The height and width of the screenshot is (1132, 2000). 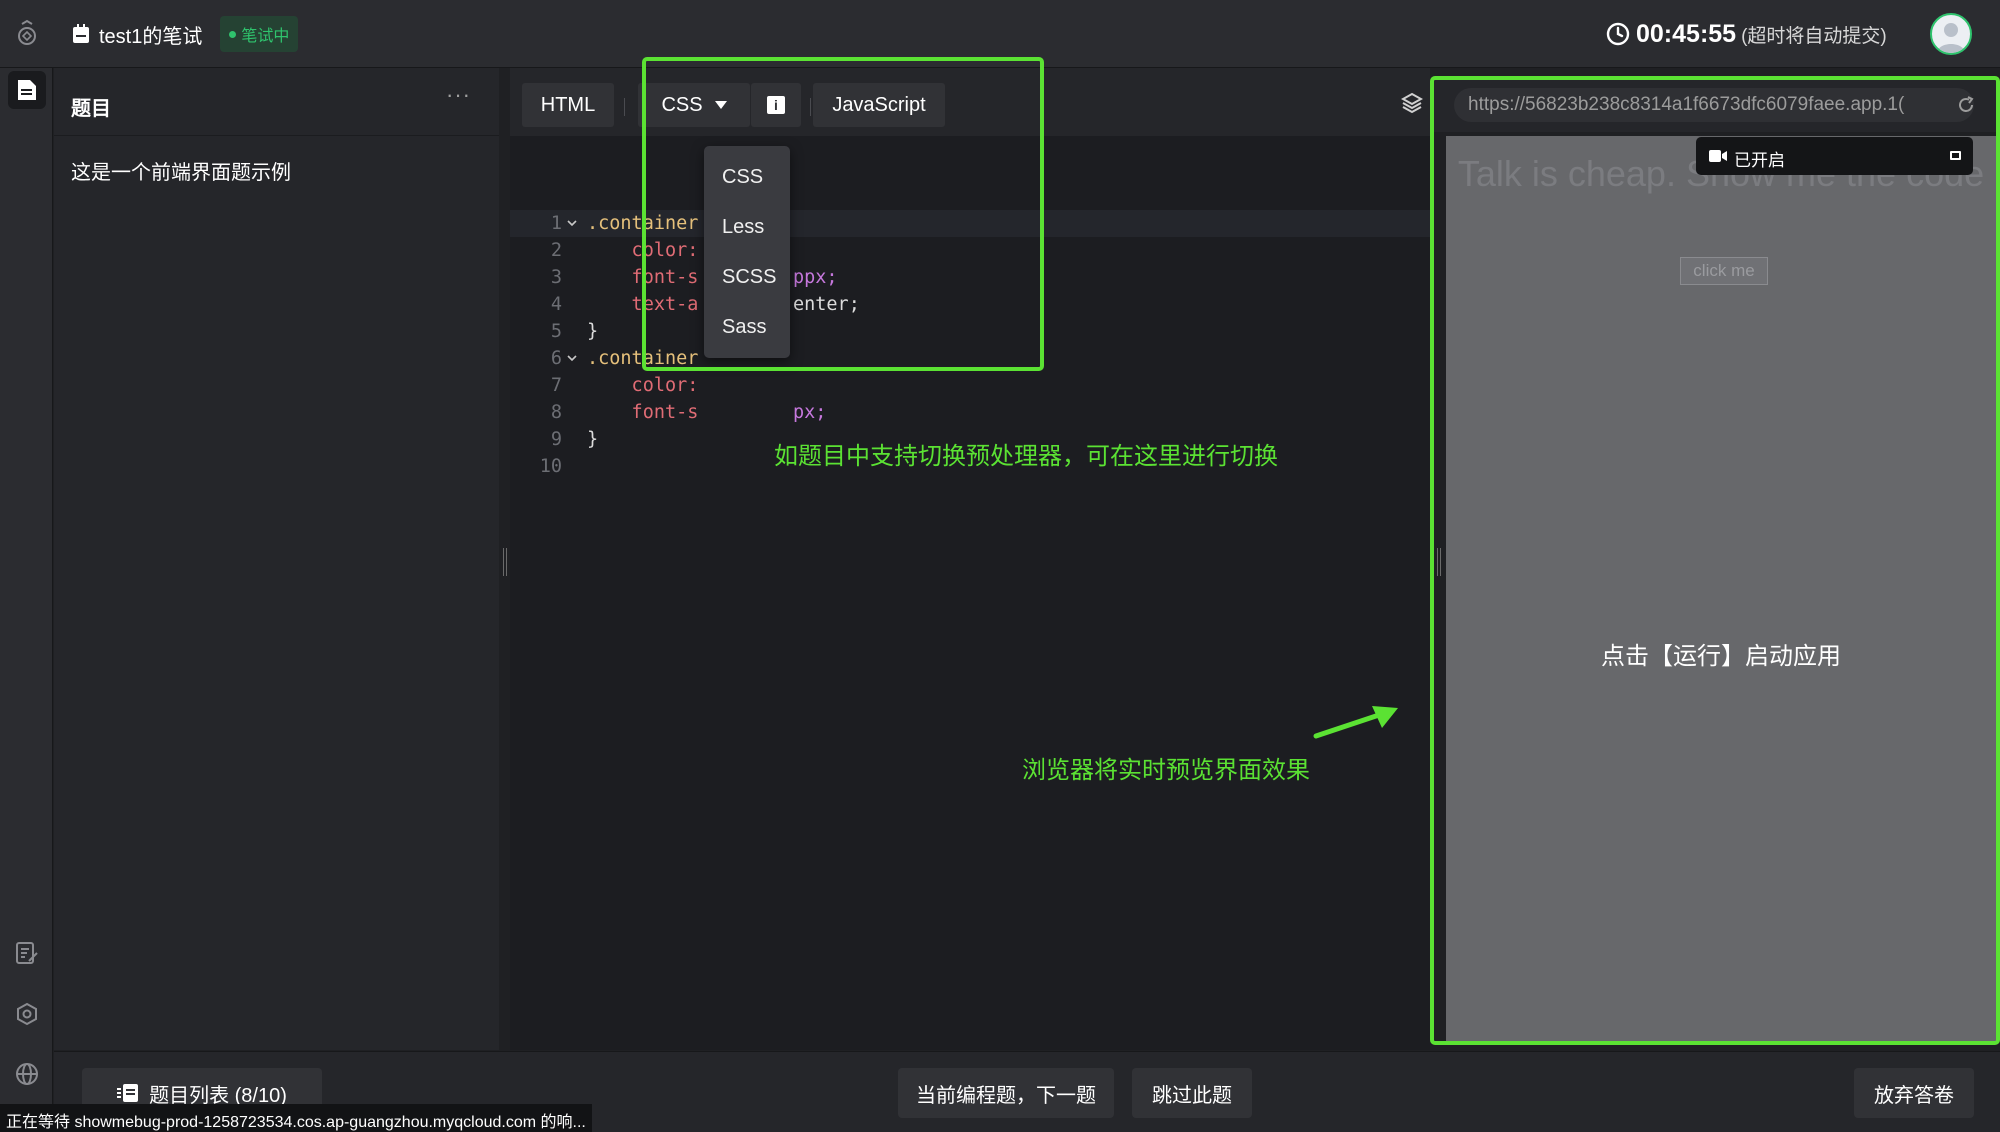 What do you see at coordinates (1955, 155) in the screenshot?
I see `minimize-icon` at bounding box center [1955, 155].